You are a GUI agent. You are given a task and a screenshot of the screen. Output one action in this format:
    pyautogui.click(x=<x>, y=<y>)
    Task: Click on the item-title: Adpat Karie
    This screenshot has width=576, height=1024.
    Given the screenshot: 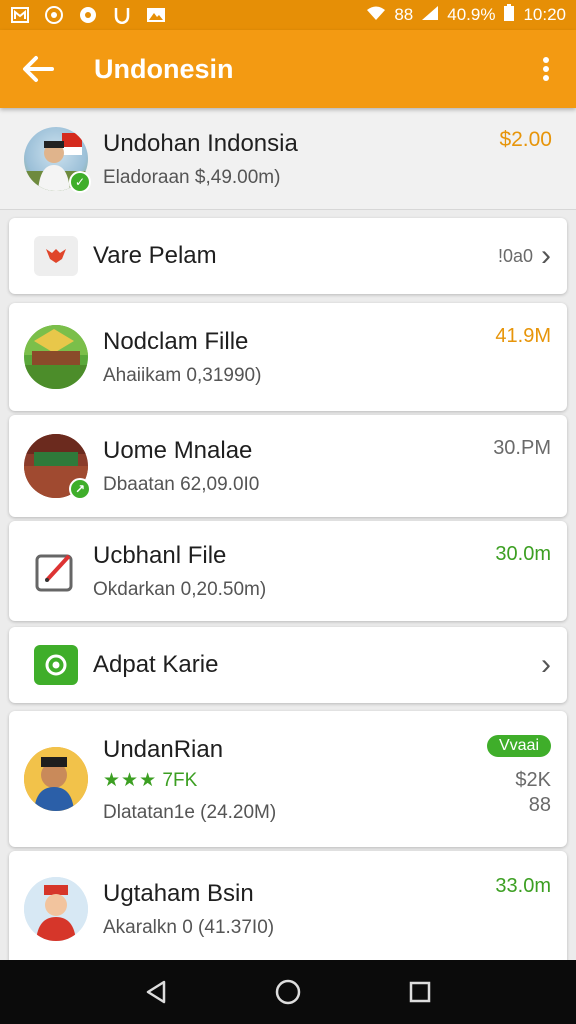 What is the action you would take?
    pyautogui.click(x=156, y=664)
    